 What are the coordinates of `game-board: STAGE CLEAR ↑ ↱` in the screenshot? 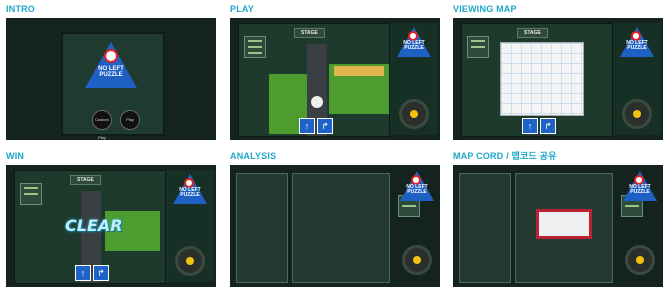 It's located at (90, 227).